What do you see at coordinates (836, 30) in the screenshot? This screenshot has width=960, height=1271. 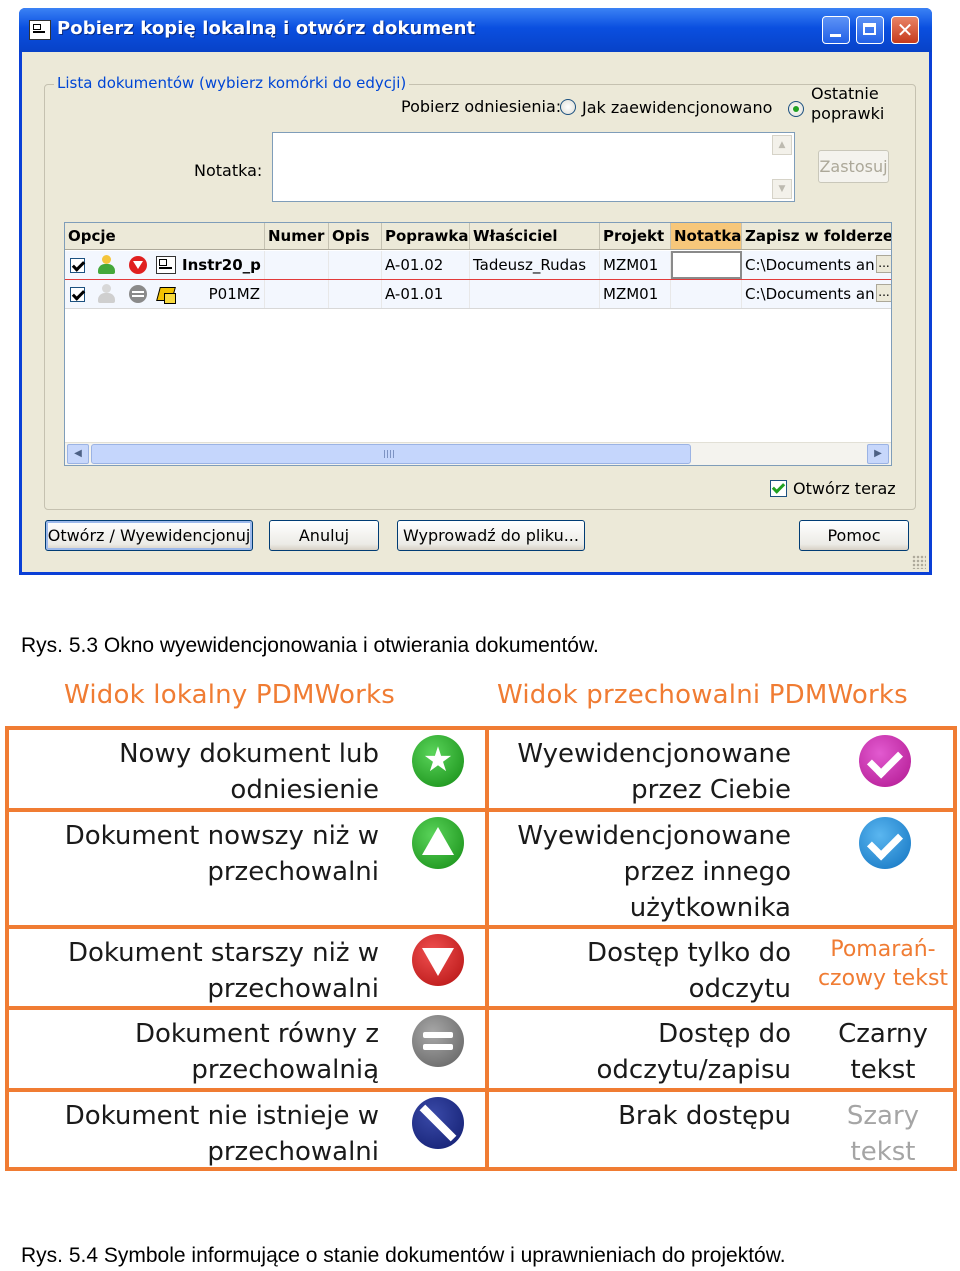 I see `minimize-button` at bounding box center [836, 30].